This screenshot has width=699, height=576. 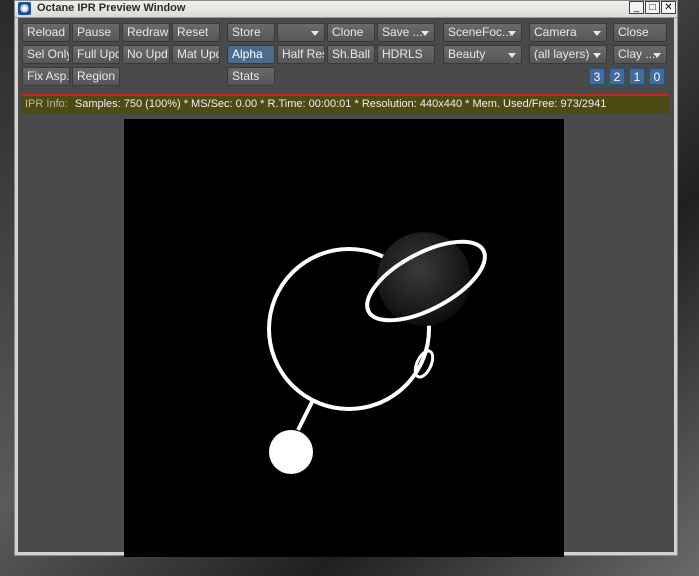 I want to click on sel-only-button: Sel Only, so click(x=46, y=54).